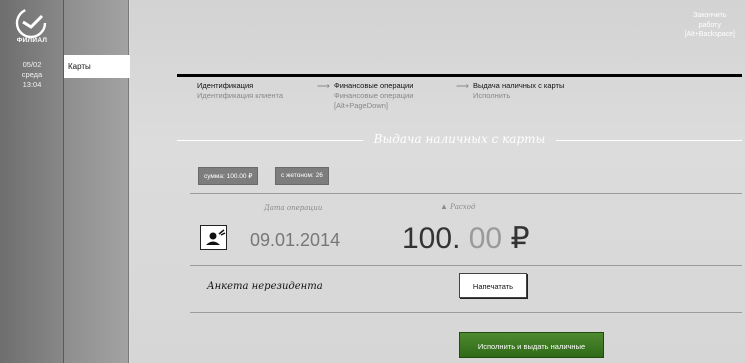 This screenshot has width=745, height=363. Describe the element at coordinates (293, 208) in the screenshot. I see `date-label: Дата операции` at that location.